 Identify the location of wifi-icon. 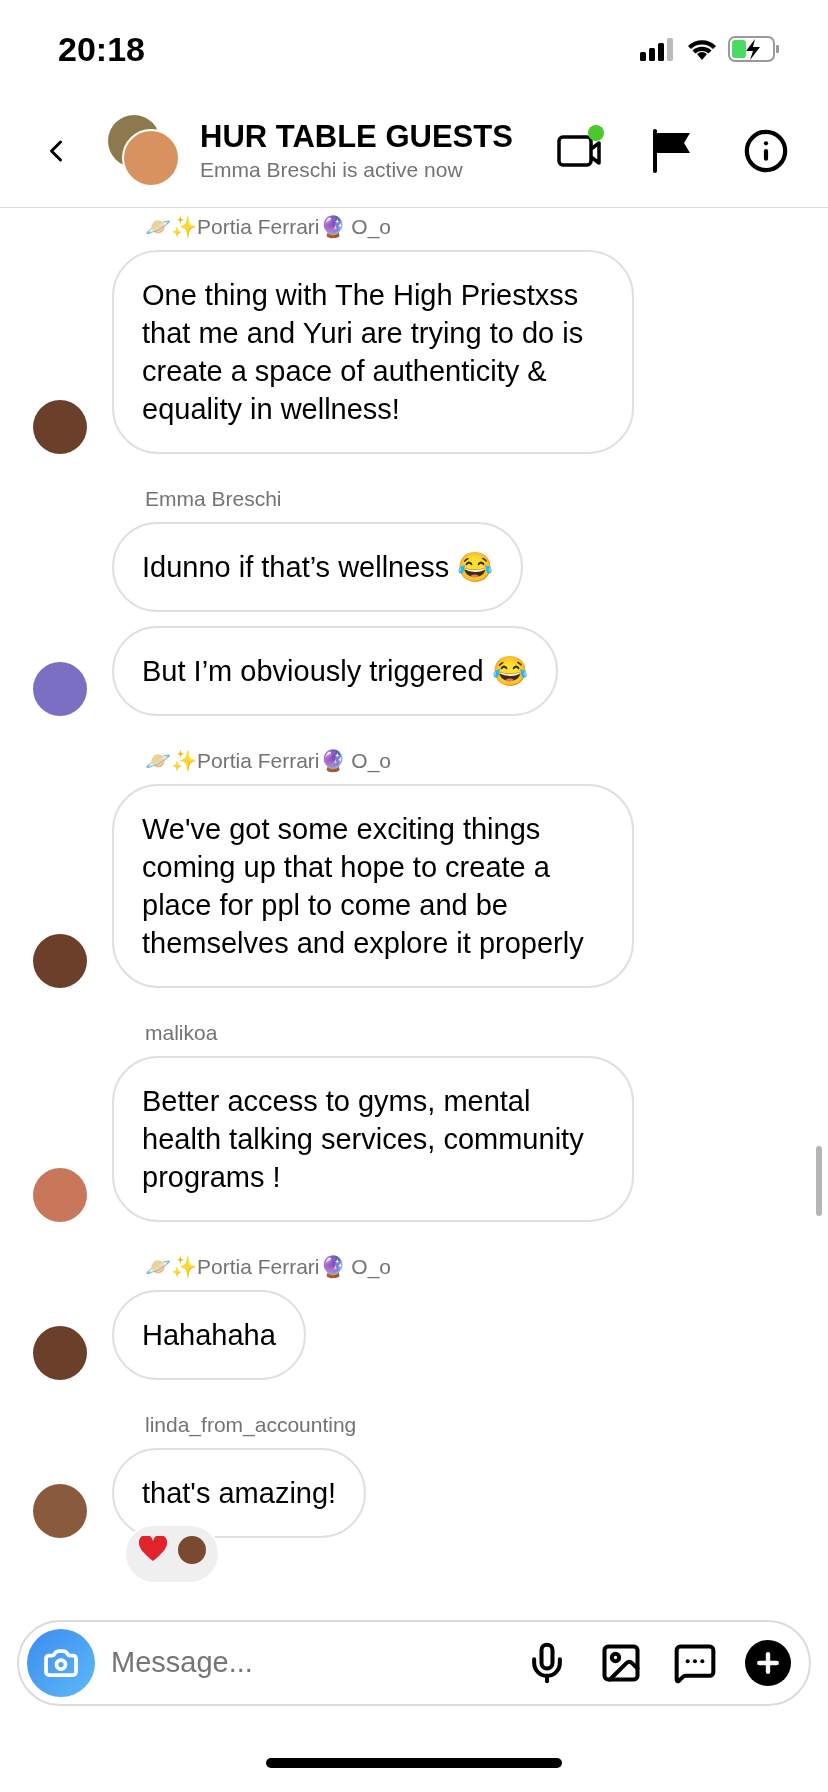
(702, 49).